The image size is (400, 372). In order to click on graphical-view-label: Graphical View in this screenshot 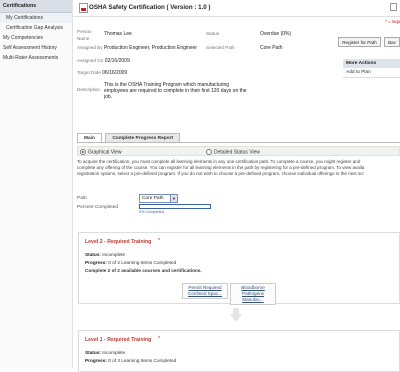, I will do `click(105, 151)`.